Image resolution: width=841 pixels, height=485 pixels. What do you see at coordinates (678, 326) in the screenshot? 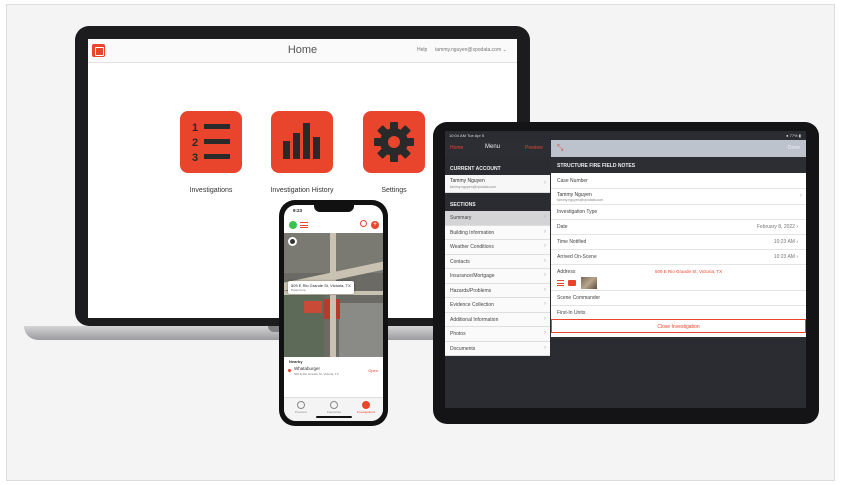
I see `close-investigation-button: Close Investigation` at bounding box center [678, 326].